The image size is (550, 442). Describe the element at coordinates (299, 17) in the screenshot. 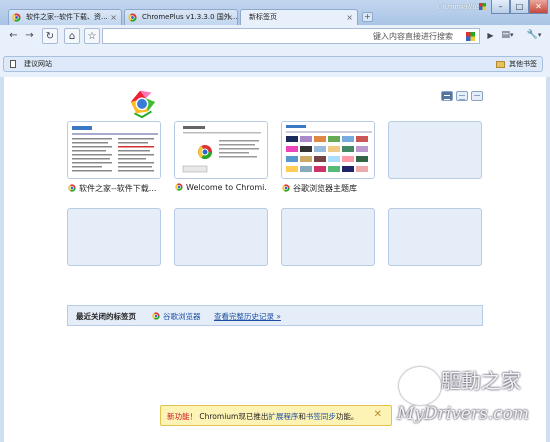

I see `tab-newtab: 新标签页 ×` at that location.